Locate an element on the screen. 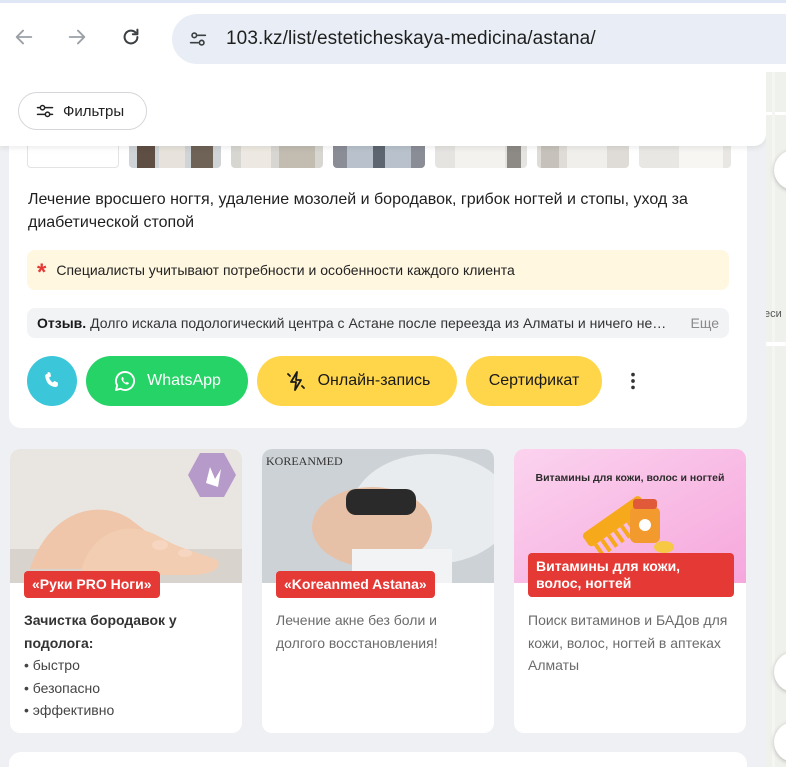  online-booking-button: Онлайн-запись is located at coordinates (357, 381).